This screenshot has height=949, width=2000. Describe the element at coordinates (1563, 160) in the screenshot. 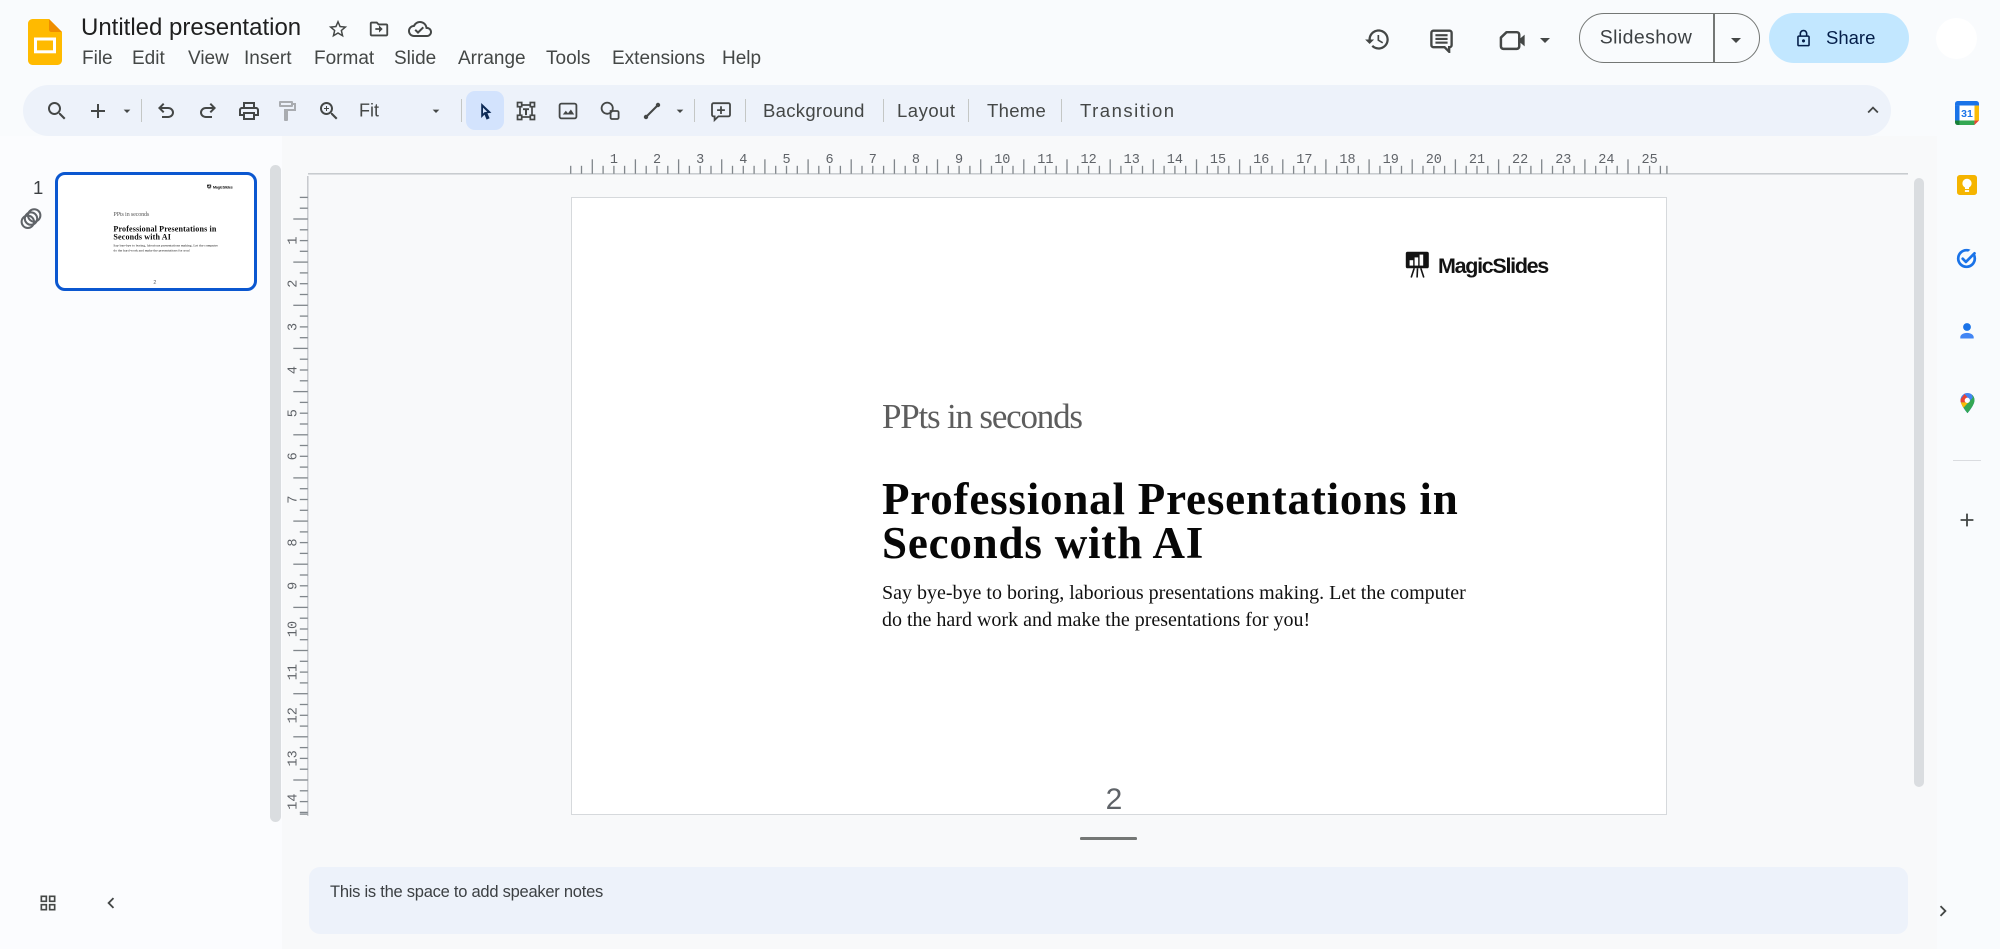

I see `svg-text: 23` at that location.